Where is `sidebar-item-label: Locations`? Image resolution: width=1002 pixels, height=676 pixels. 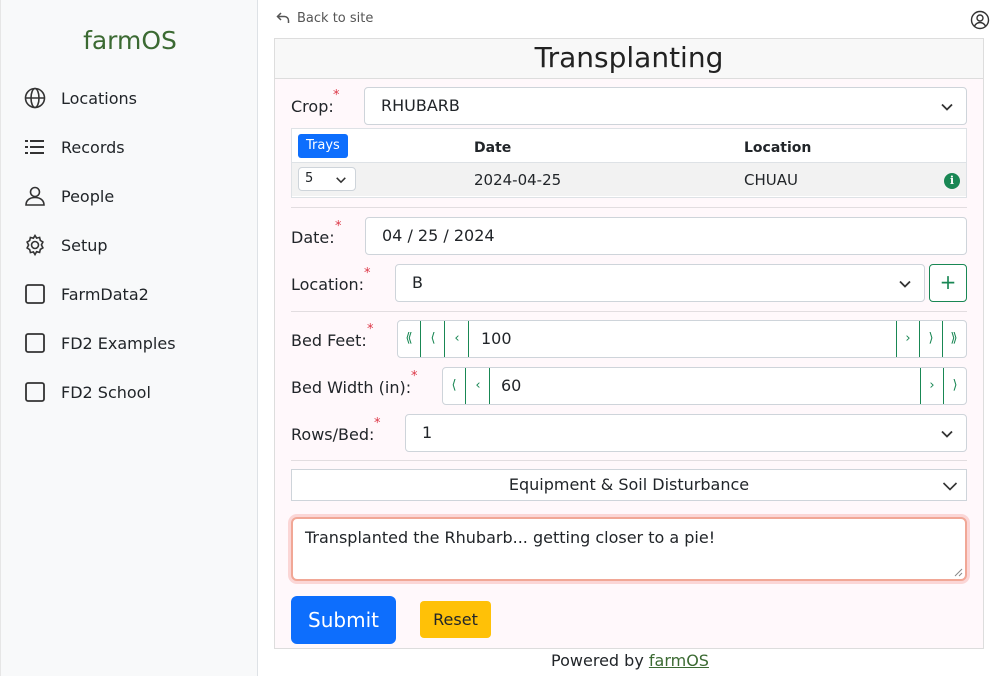
sidebar-item-label: Locations is located at coordinates (99, 98).